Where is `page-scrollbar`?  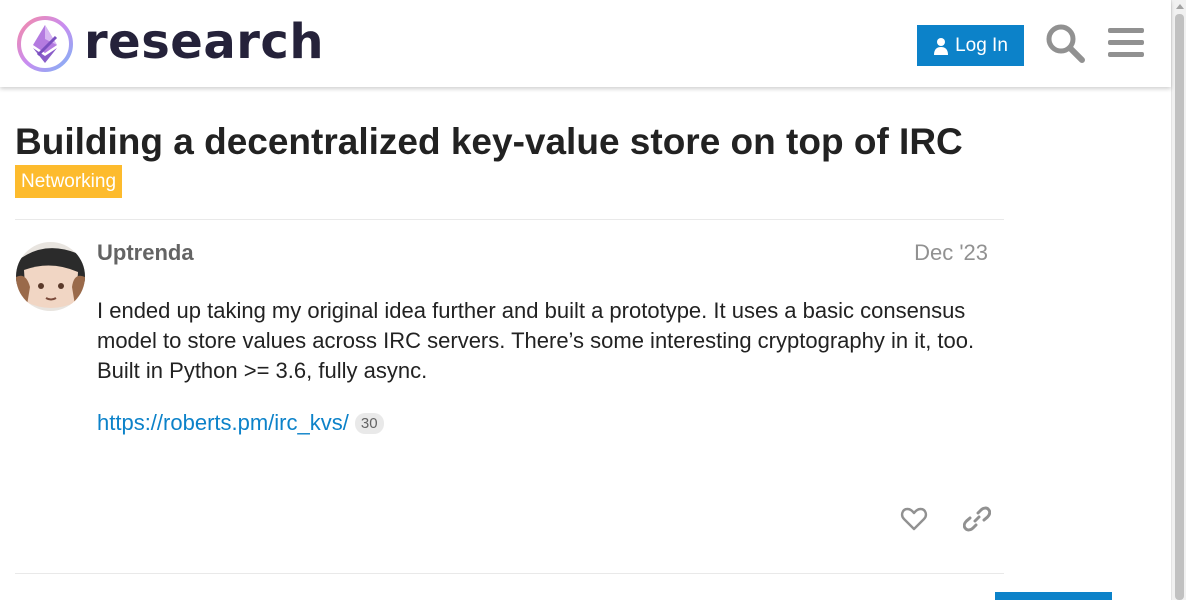 page-scrollbar is located at coordinates (1178, 300).